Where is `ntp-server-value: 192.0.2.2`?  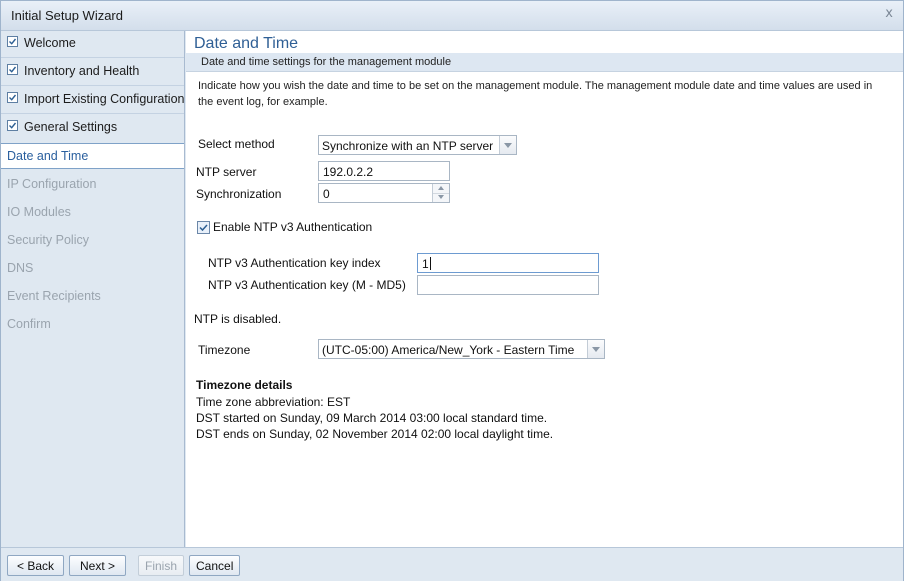 ntp-server-value: 192.0.2.2 is located at coordinates (348, 172).